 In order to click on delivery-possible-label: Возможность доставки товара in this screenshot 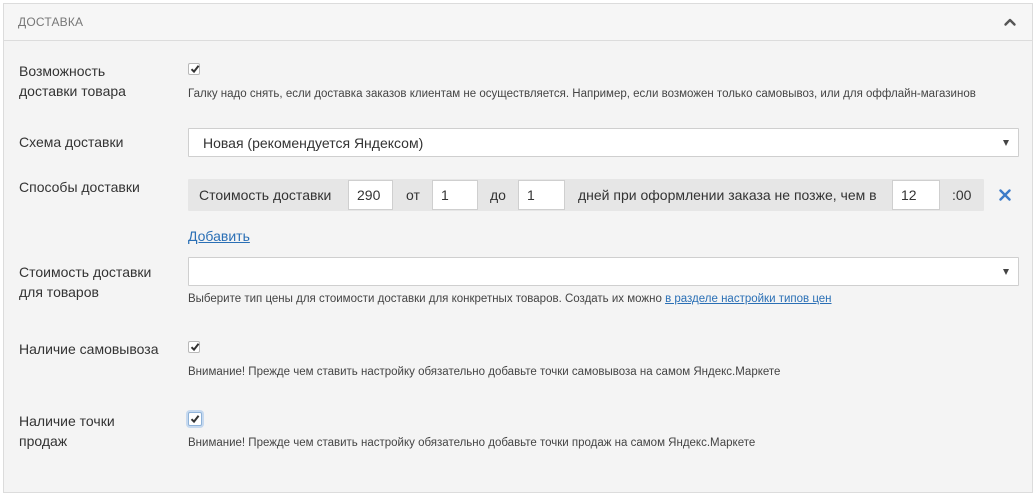, I will do `click(72, 81)`.